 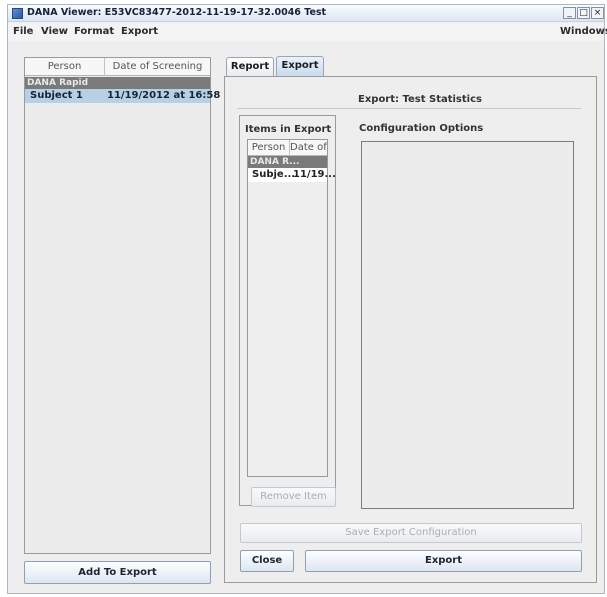 What do you see at coordinates (269, 148) in the screenshot?
I see `items-column-person: Person` at bounding box center [269, 148].